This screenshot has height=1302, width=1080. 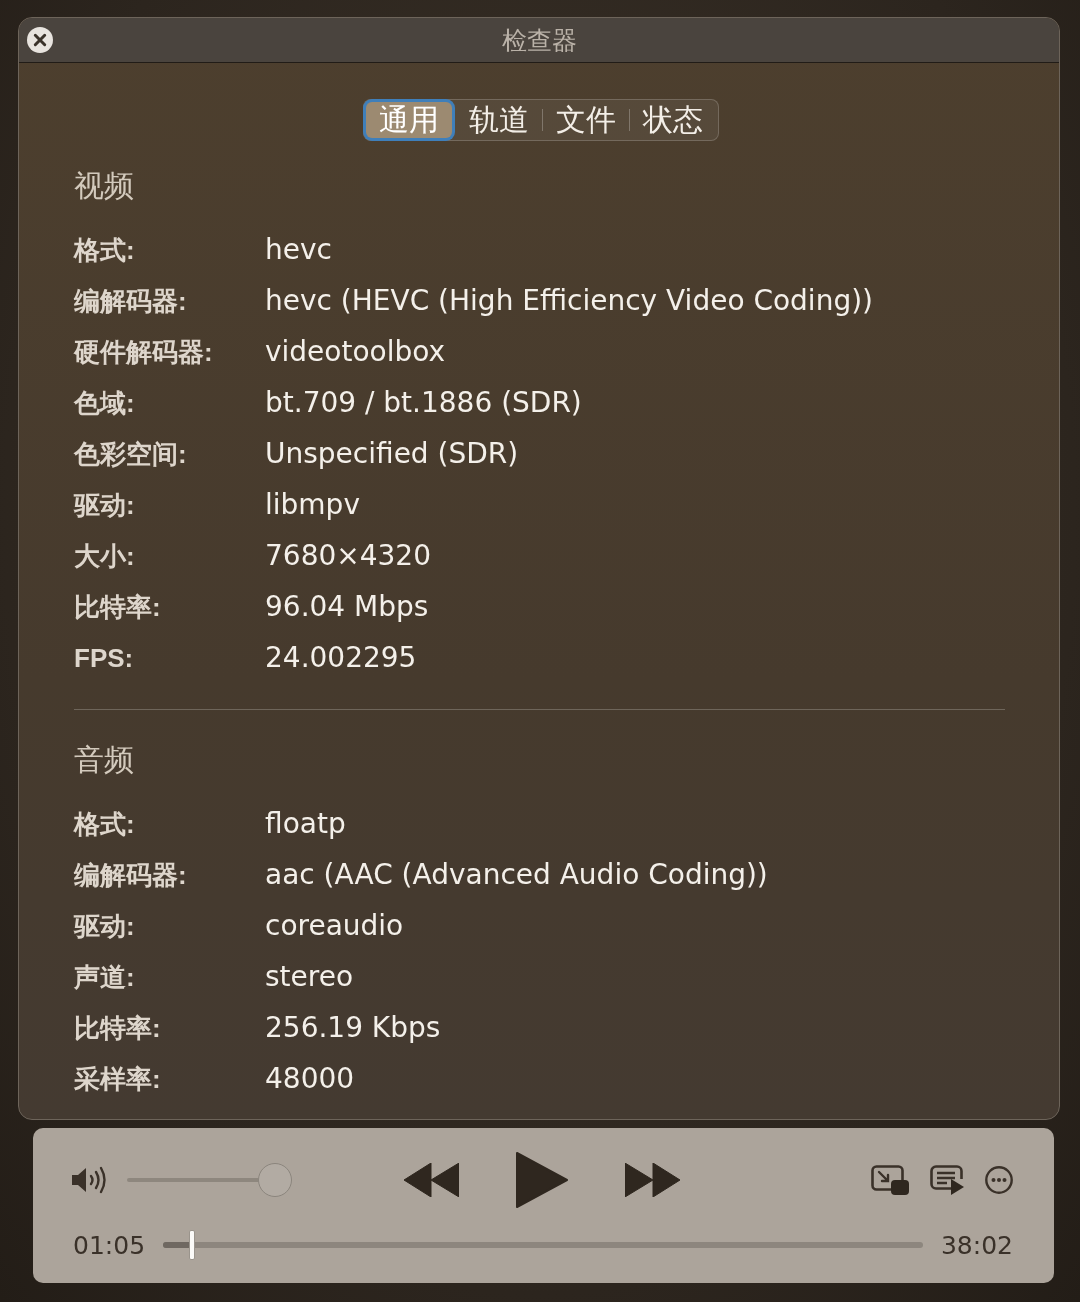 What do you see at coordinates (104, 760) in the screenshot?
I see `section-heading: 音频` at bounding box center [104, 760].